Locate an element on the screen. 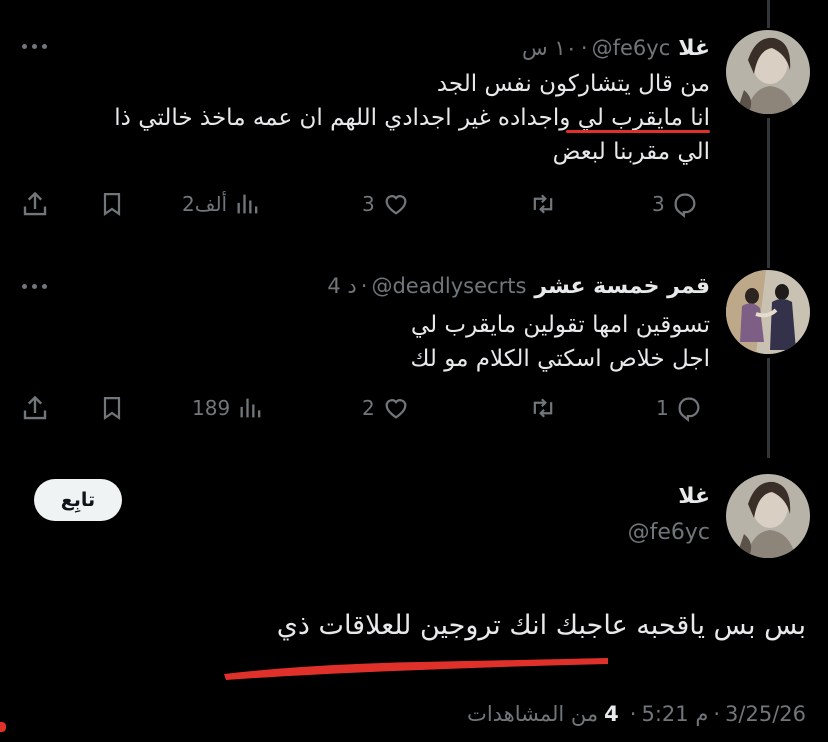 This screenshot has width=828, height=742. views-count: 189 is located at coordinates (211, 408).